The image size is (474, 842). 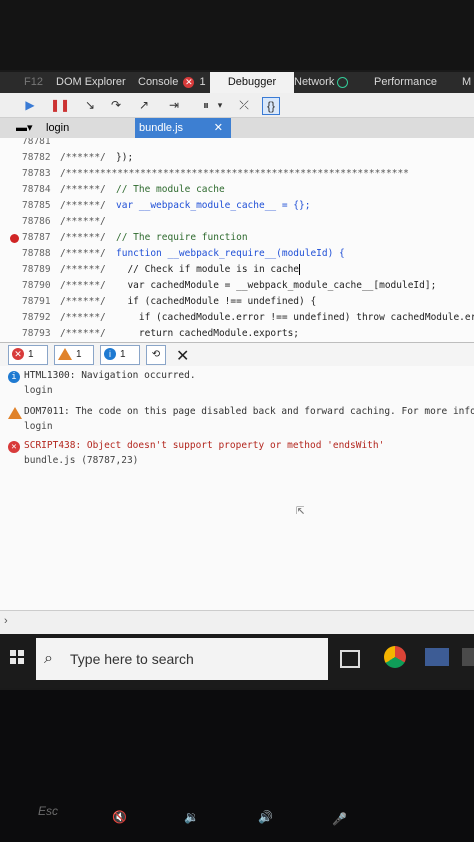 What do you see at coordinates (57, 128) in the screenshot?
I see `file-tab-login: login` at bounding box center [57, 128].